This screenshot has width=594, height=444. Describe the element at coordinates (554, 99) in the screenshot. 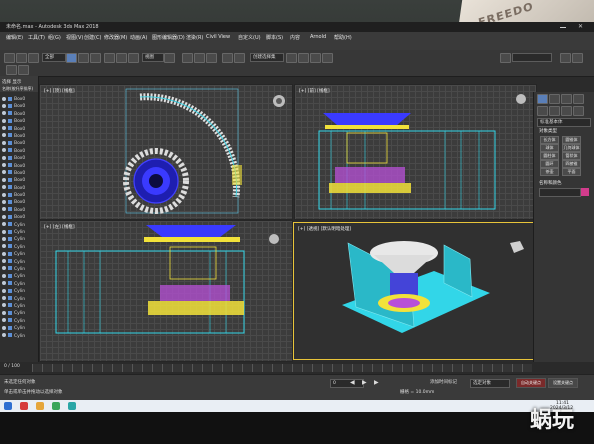

I see `modify-tab-icon` at that location.